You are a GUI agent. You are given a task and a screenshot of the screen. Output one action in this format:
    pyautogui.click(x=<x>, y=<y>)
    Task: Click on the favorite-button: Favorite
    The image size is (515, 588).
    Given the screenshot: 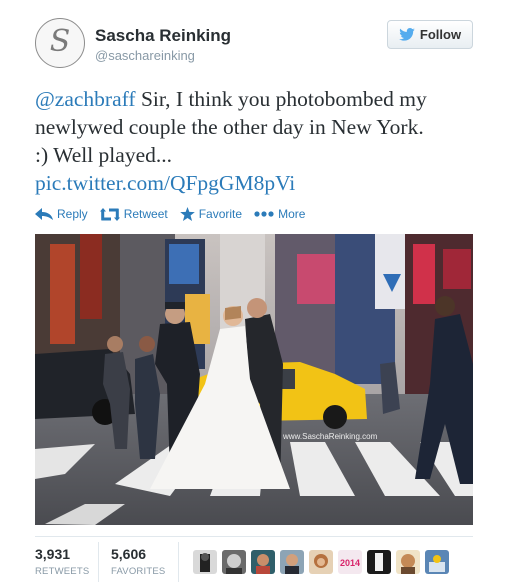 What is the action you would take?
    pyautogui.click(x=211, y=214)
    